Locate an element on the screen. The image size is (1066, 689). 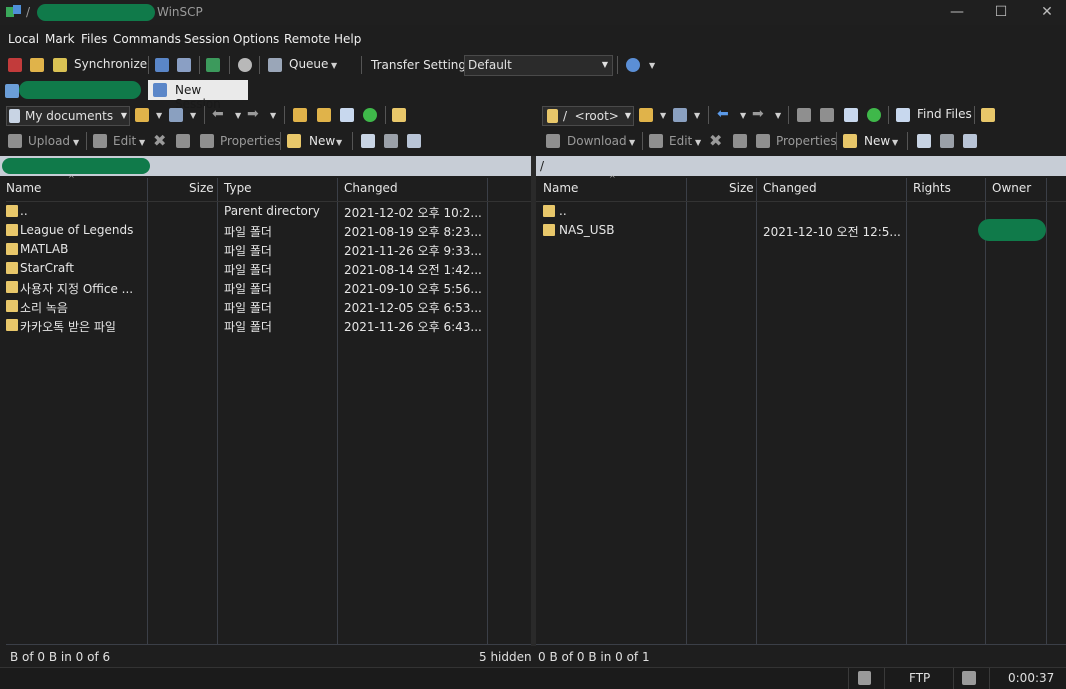
close-button: ✕ is located at coordinates (1047, 12).